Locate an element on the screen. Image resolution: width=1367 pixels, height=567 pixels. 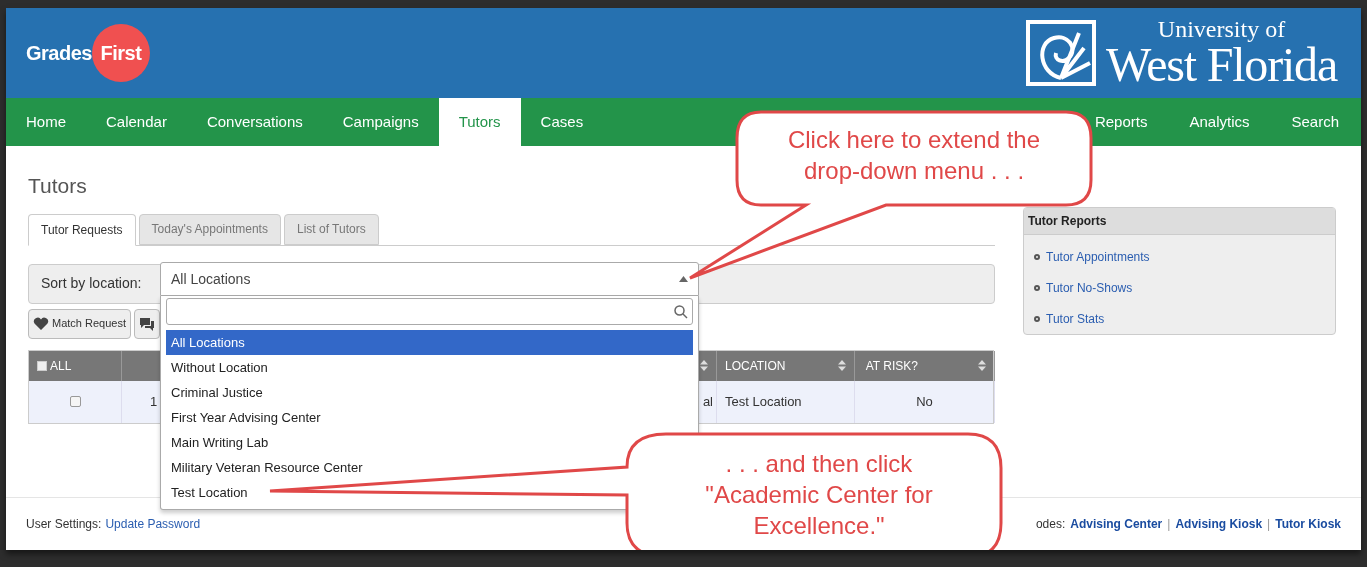
mode-link: Advising Center is located at coordinates (1116, 524).